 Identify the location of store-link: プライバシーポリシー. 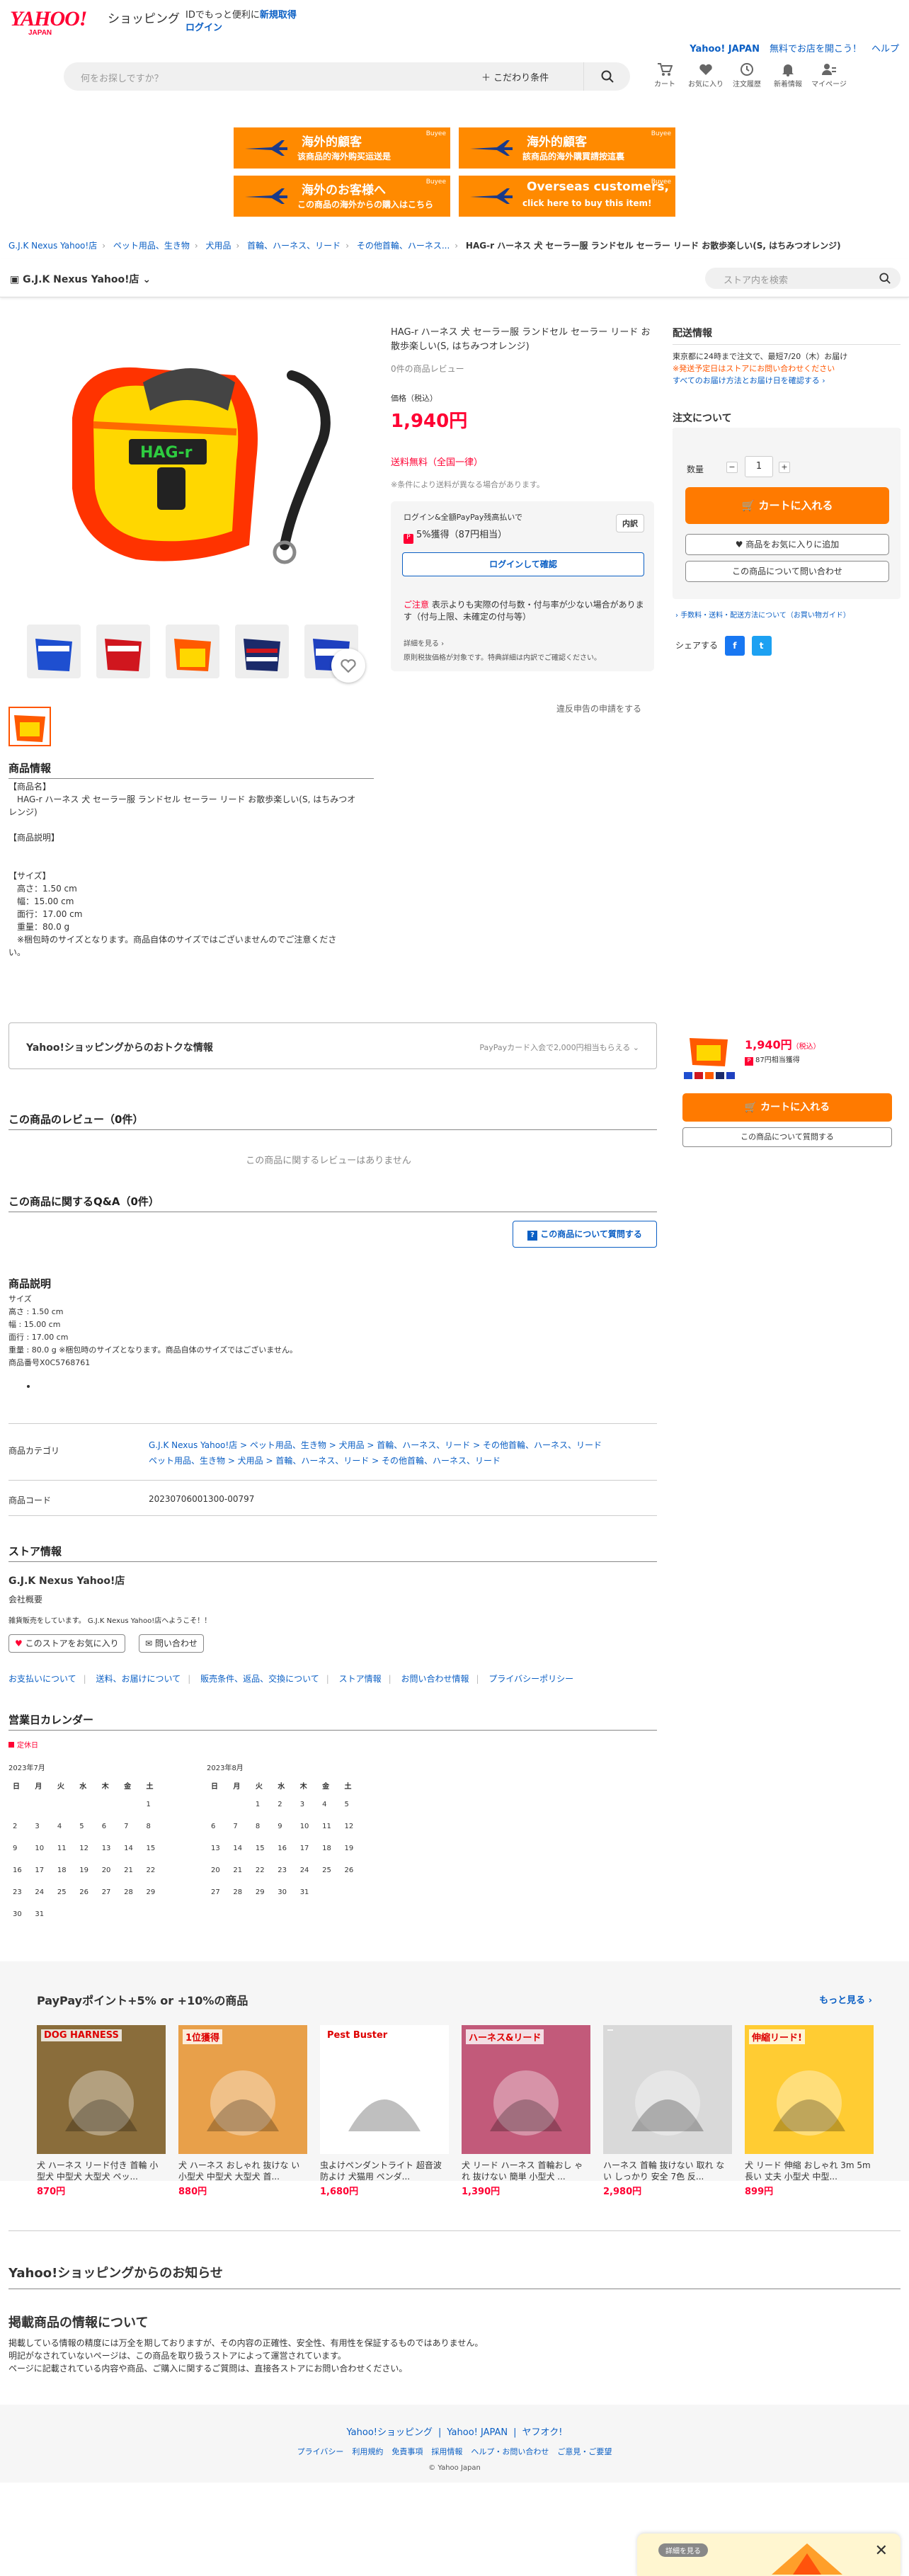
(530, 1679).